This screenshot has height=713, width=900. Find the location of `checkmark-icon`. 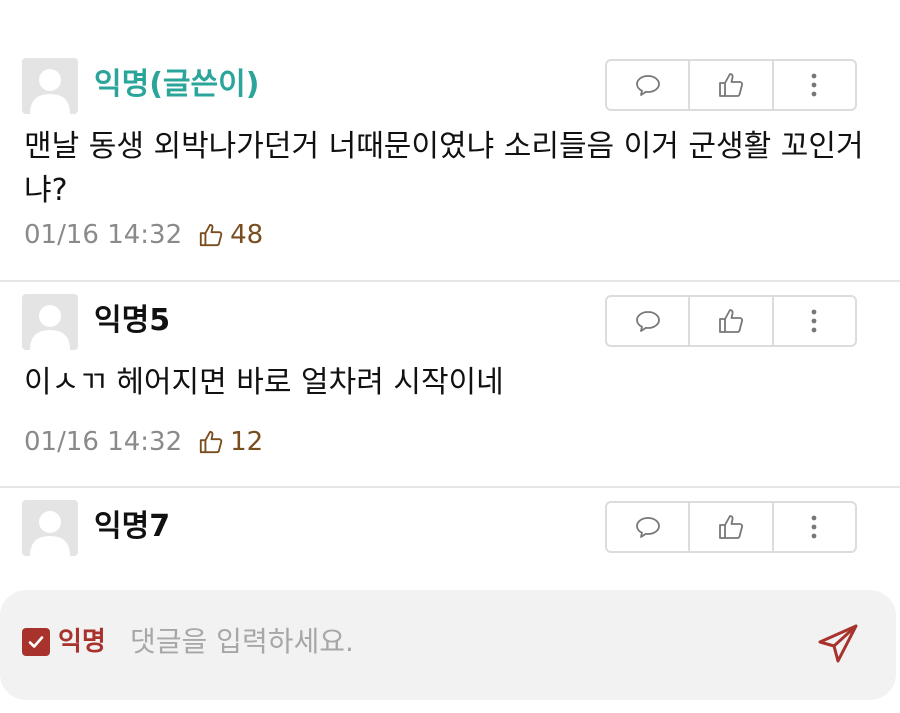

checkmark-icon is located at coordinates (36, 642).